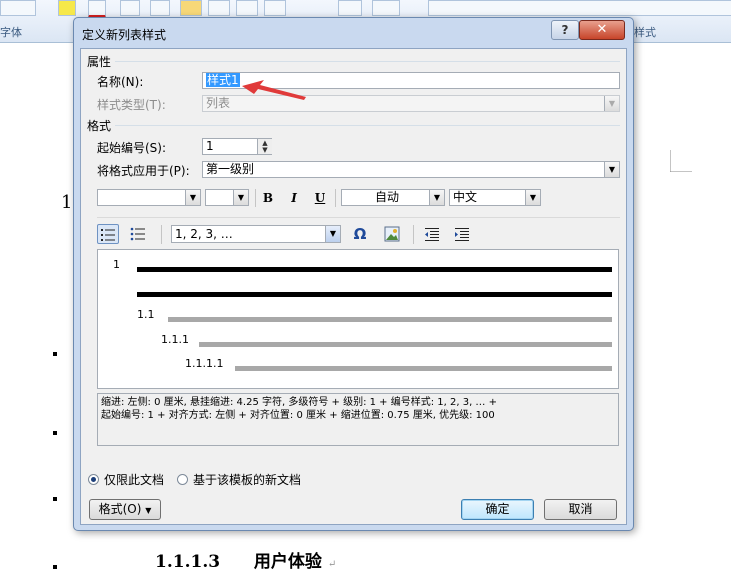 The width and height of the screenshot is (731, 572). Describe the element at coordinates (149, 197) in the screenshot. I see `font-name-select: ▼` at that location.